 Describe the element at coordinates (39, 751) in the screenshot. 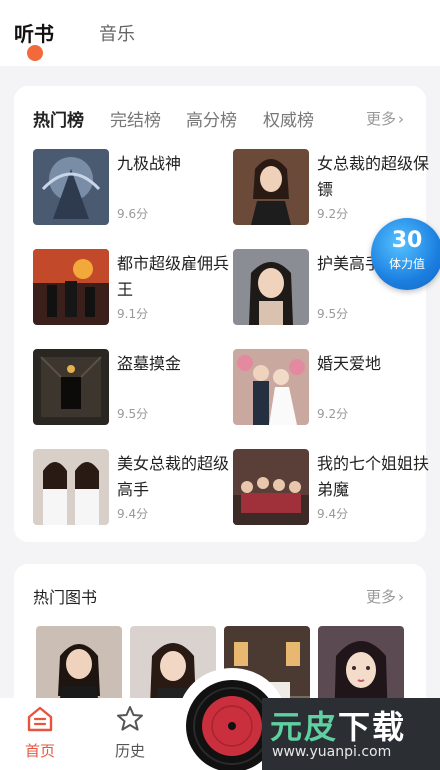

I see `nav-home-label: 首页` at that location.